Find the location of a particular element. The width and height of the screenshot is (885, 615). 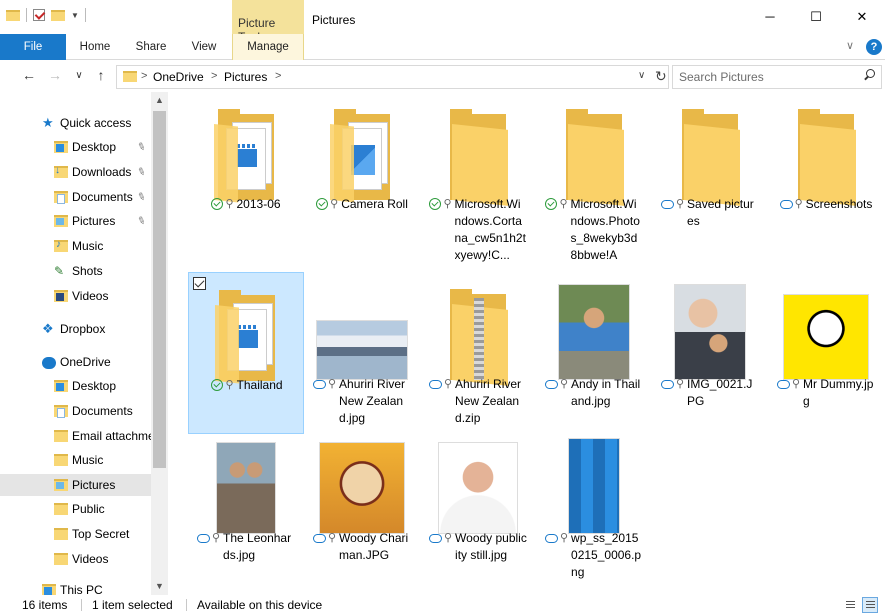

file-item: ⚲ wp_ss_20150215_0006.png is located at coordinates (594, 507).